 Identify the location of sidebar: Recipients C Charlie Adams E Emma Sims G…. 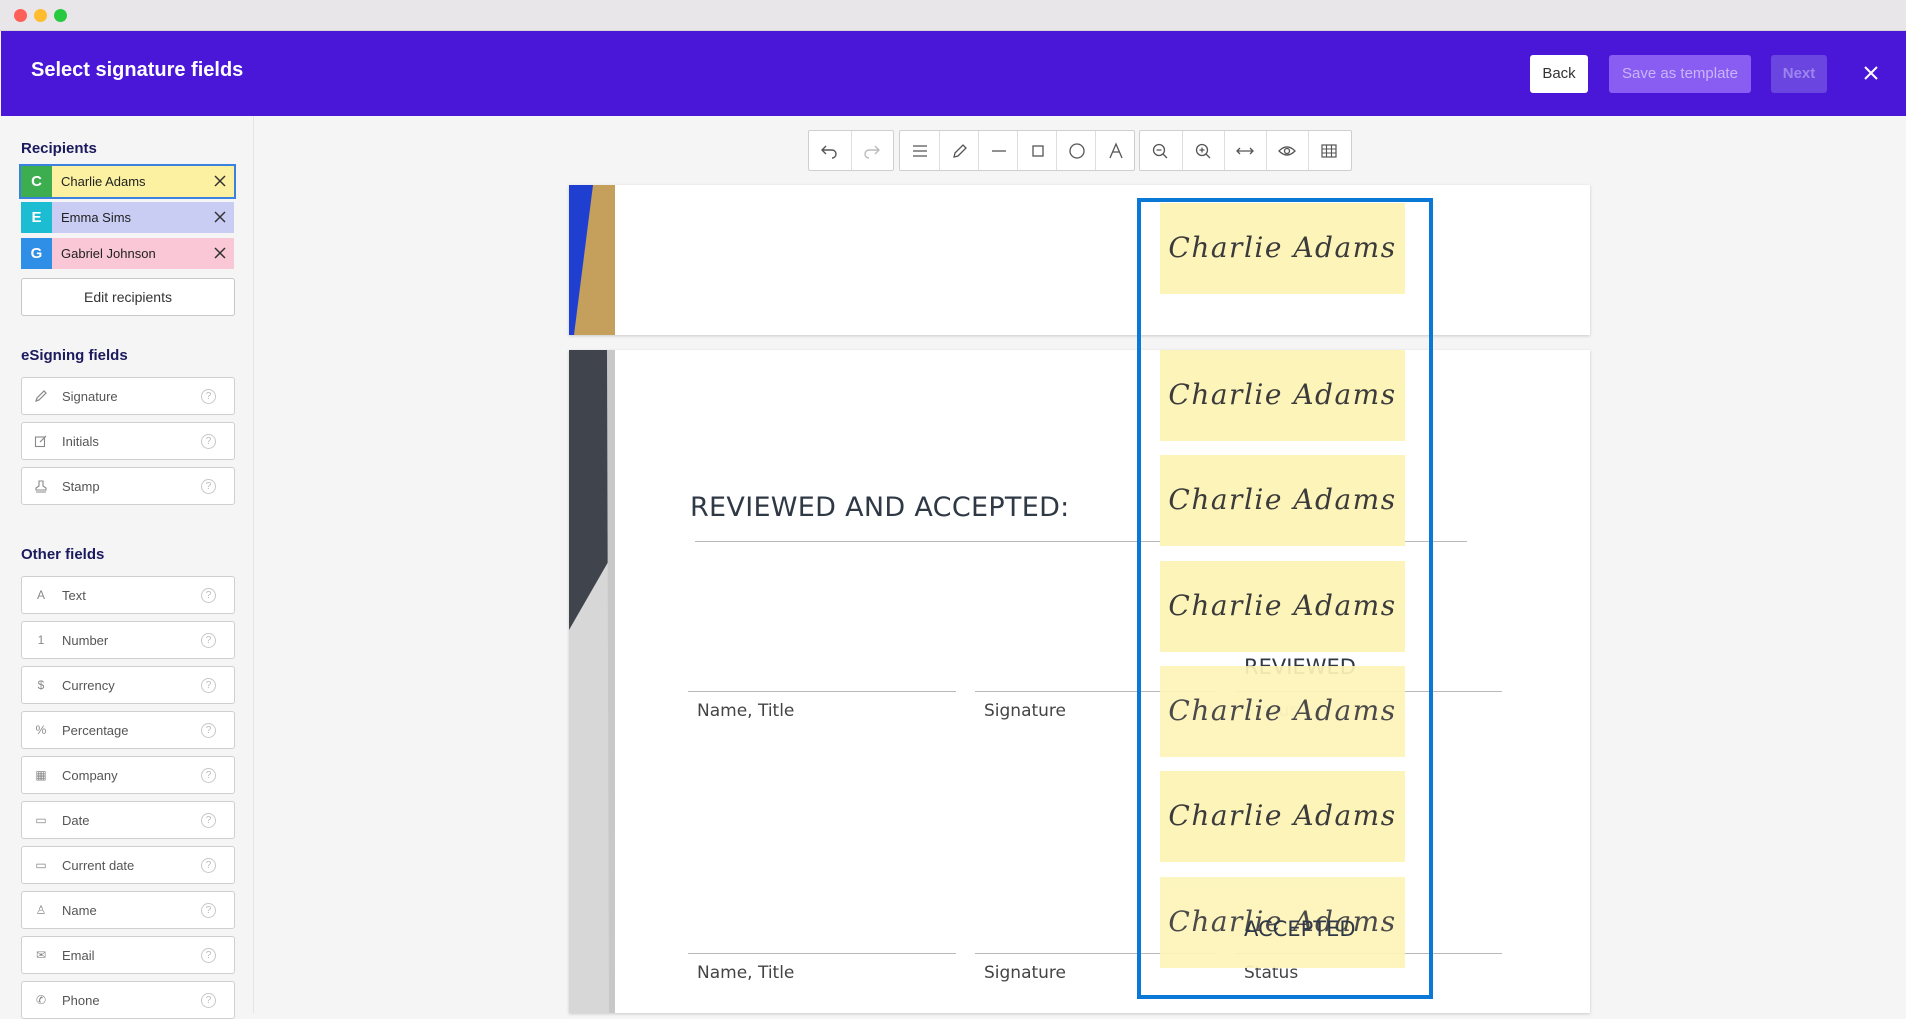
(127, 567).